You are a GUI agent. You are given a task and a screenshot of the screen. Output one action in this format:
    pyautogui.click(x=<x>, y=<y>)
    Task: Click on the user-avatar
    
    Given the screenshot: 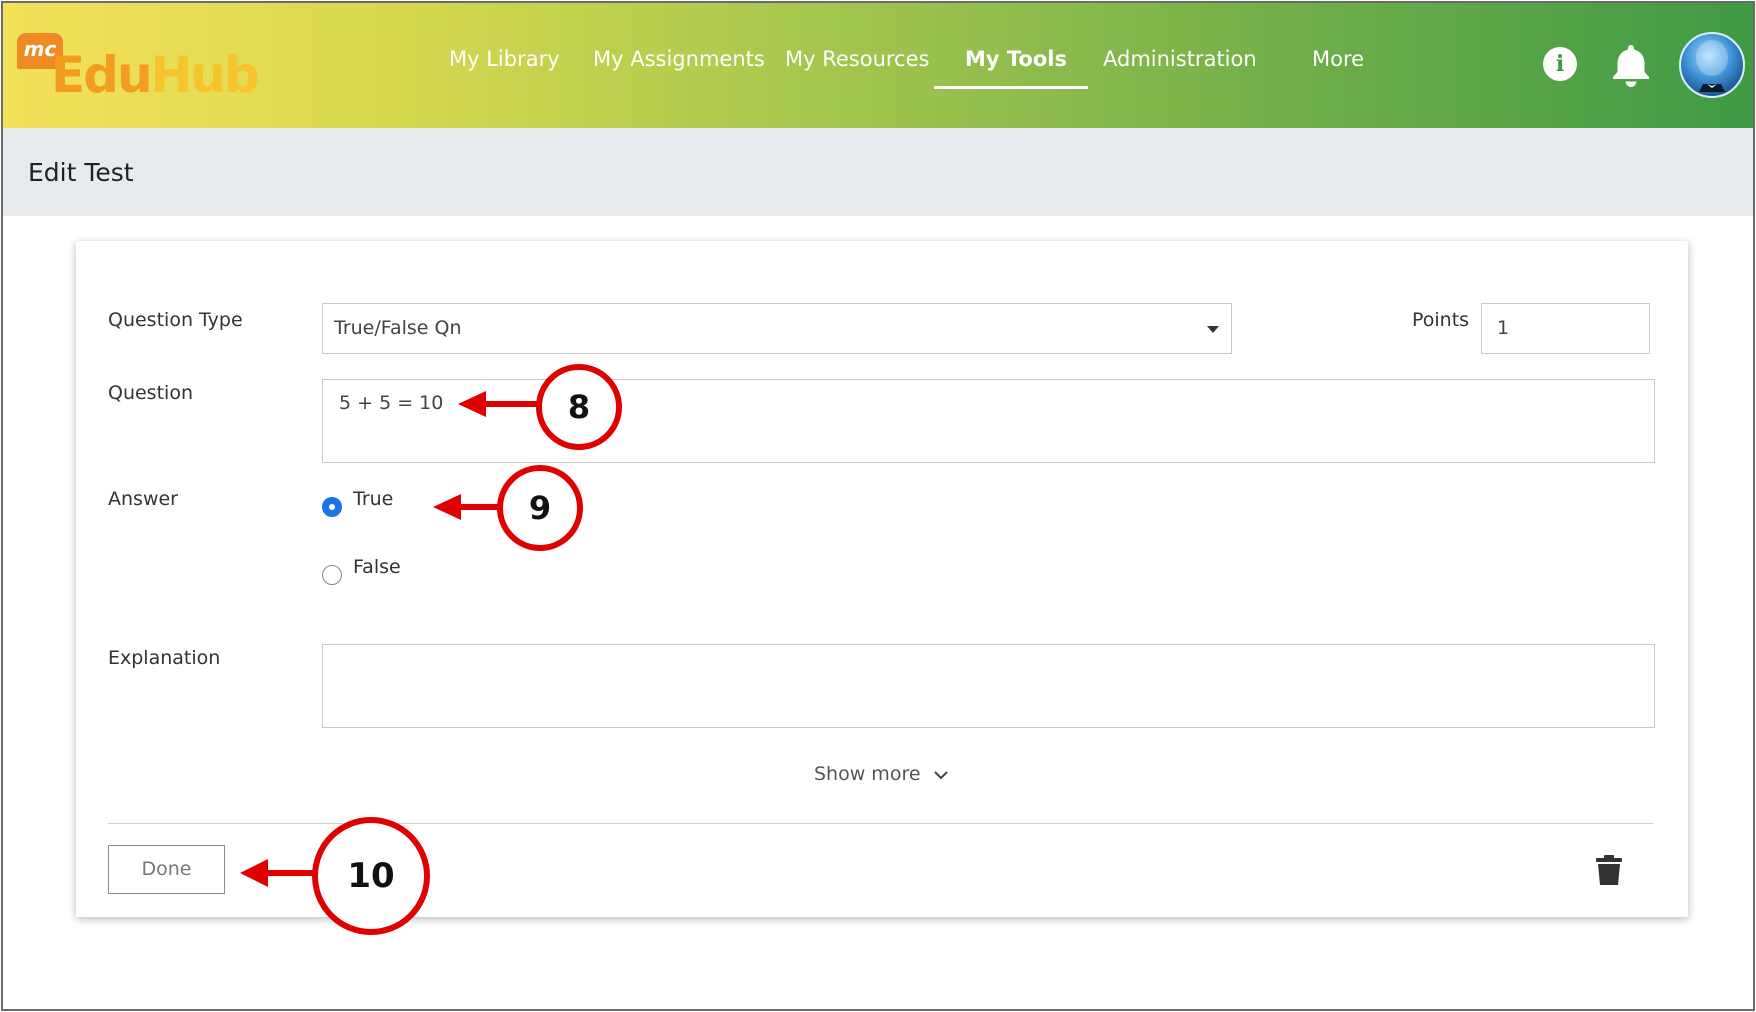 What is the action you would take?
    pyautogui.click(x=1712, y=65)
    